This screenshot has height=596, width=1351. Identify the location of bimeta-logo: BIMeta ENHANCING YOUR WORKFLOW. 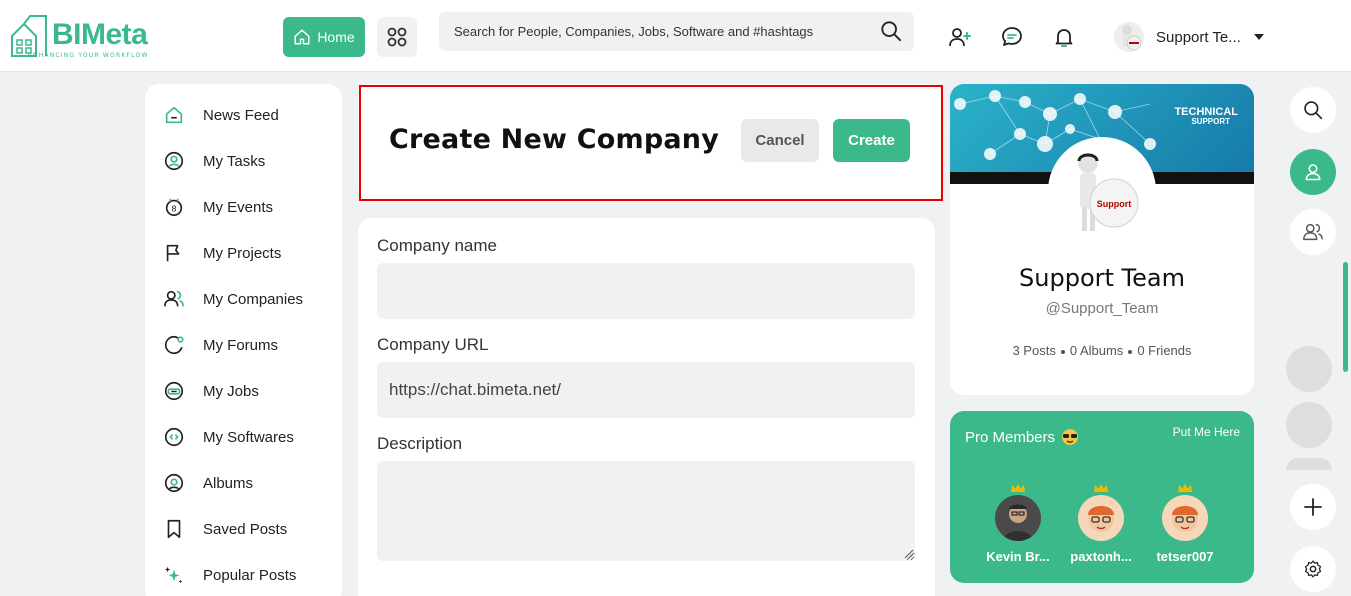
(83, 37).